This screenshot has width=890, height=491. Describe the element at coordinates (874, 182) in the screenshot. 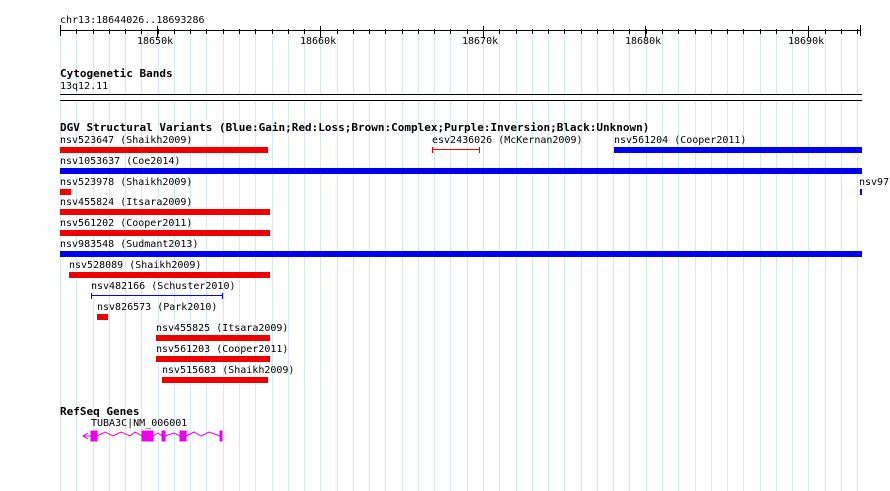

I see `variant-label: nsv97` at that location.